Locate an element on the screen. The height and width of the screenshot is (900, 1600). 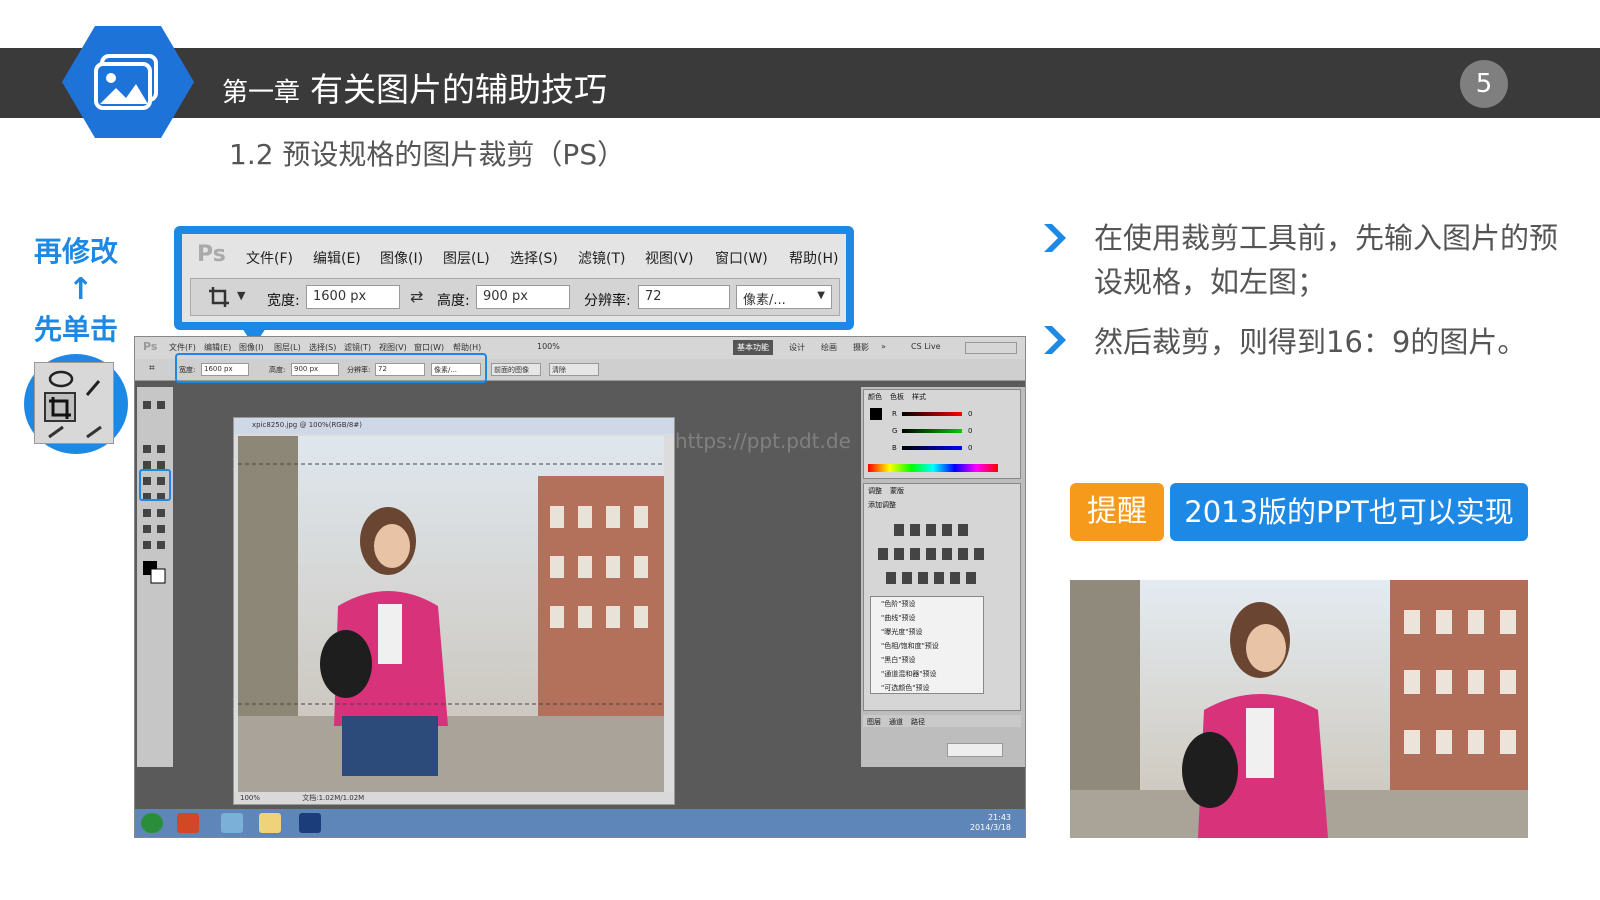
ps-menu-image: 图像(I) is located at coordinates (251, 347).